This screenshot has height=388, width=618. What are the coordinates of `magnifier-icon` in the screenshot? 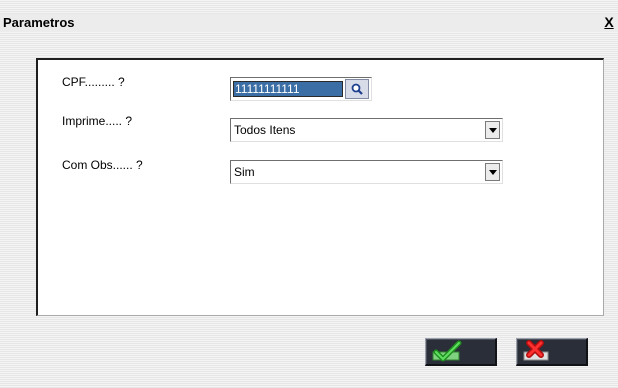 It's located at (357, 89).